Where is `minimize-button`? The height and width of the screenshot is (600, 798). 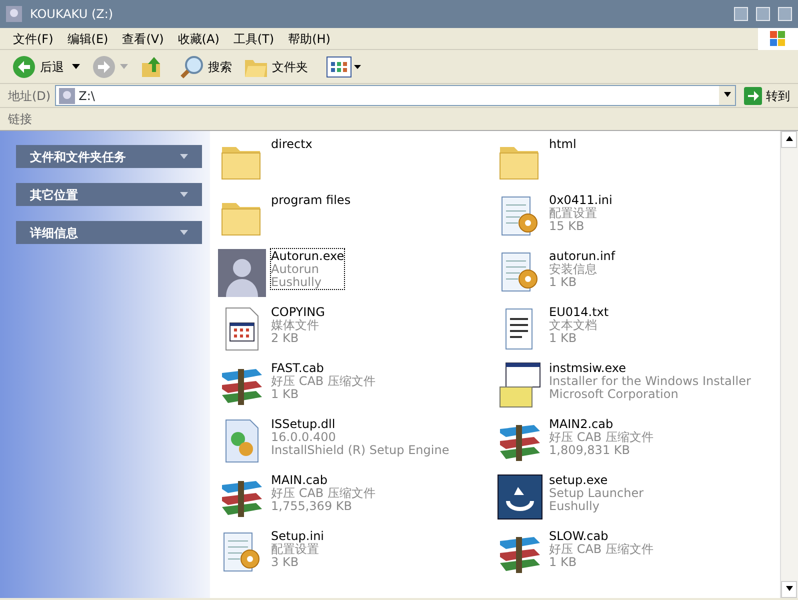
minimize-button is located at coordinates (741, 14).